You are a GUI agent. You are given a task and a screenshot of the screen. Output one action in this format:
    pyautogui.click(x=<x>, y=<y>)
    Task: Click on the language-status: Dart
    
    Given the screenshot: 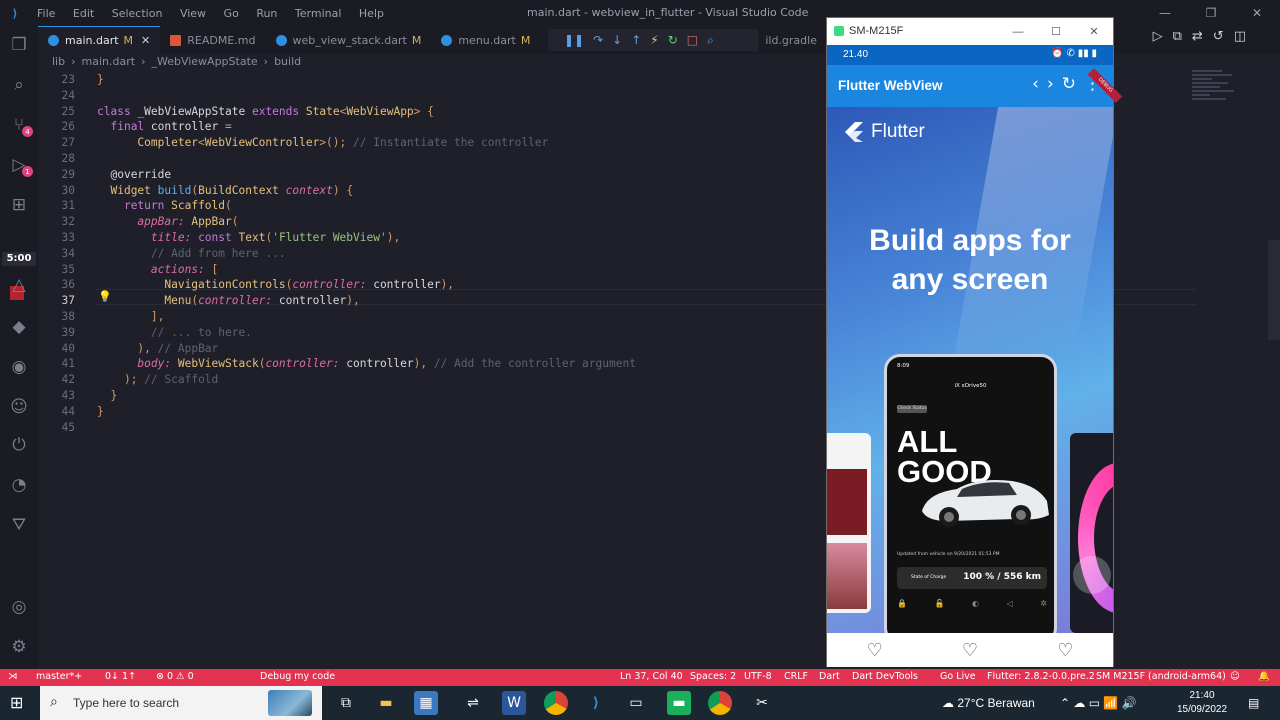 What is the action you would take?
    pyautogui.click(x=829, y=676)
    